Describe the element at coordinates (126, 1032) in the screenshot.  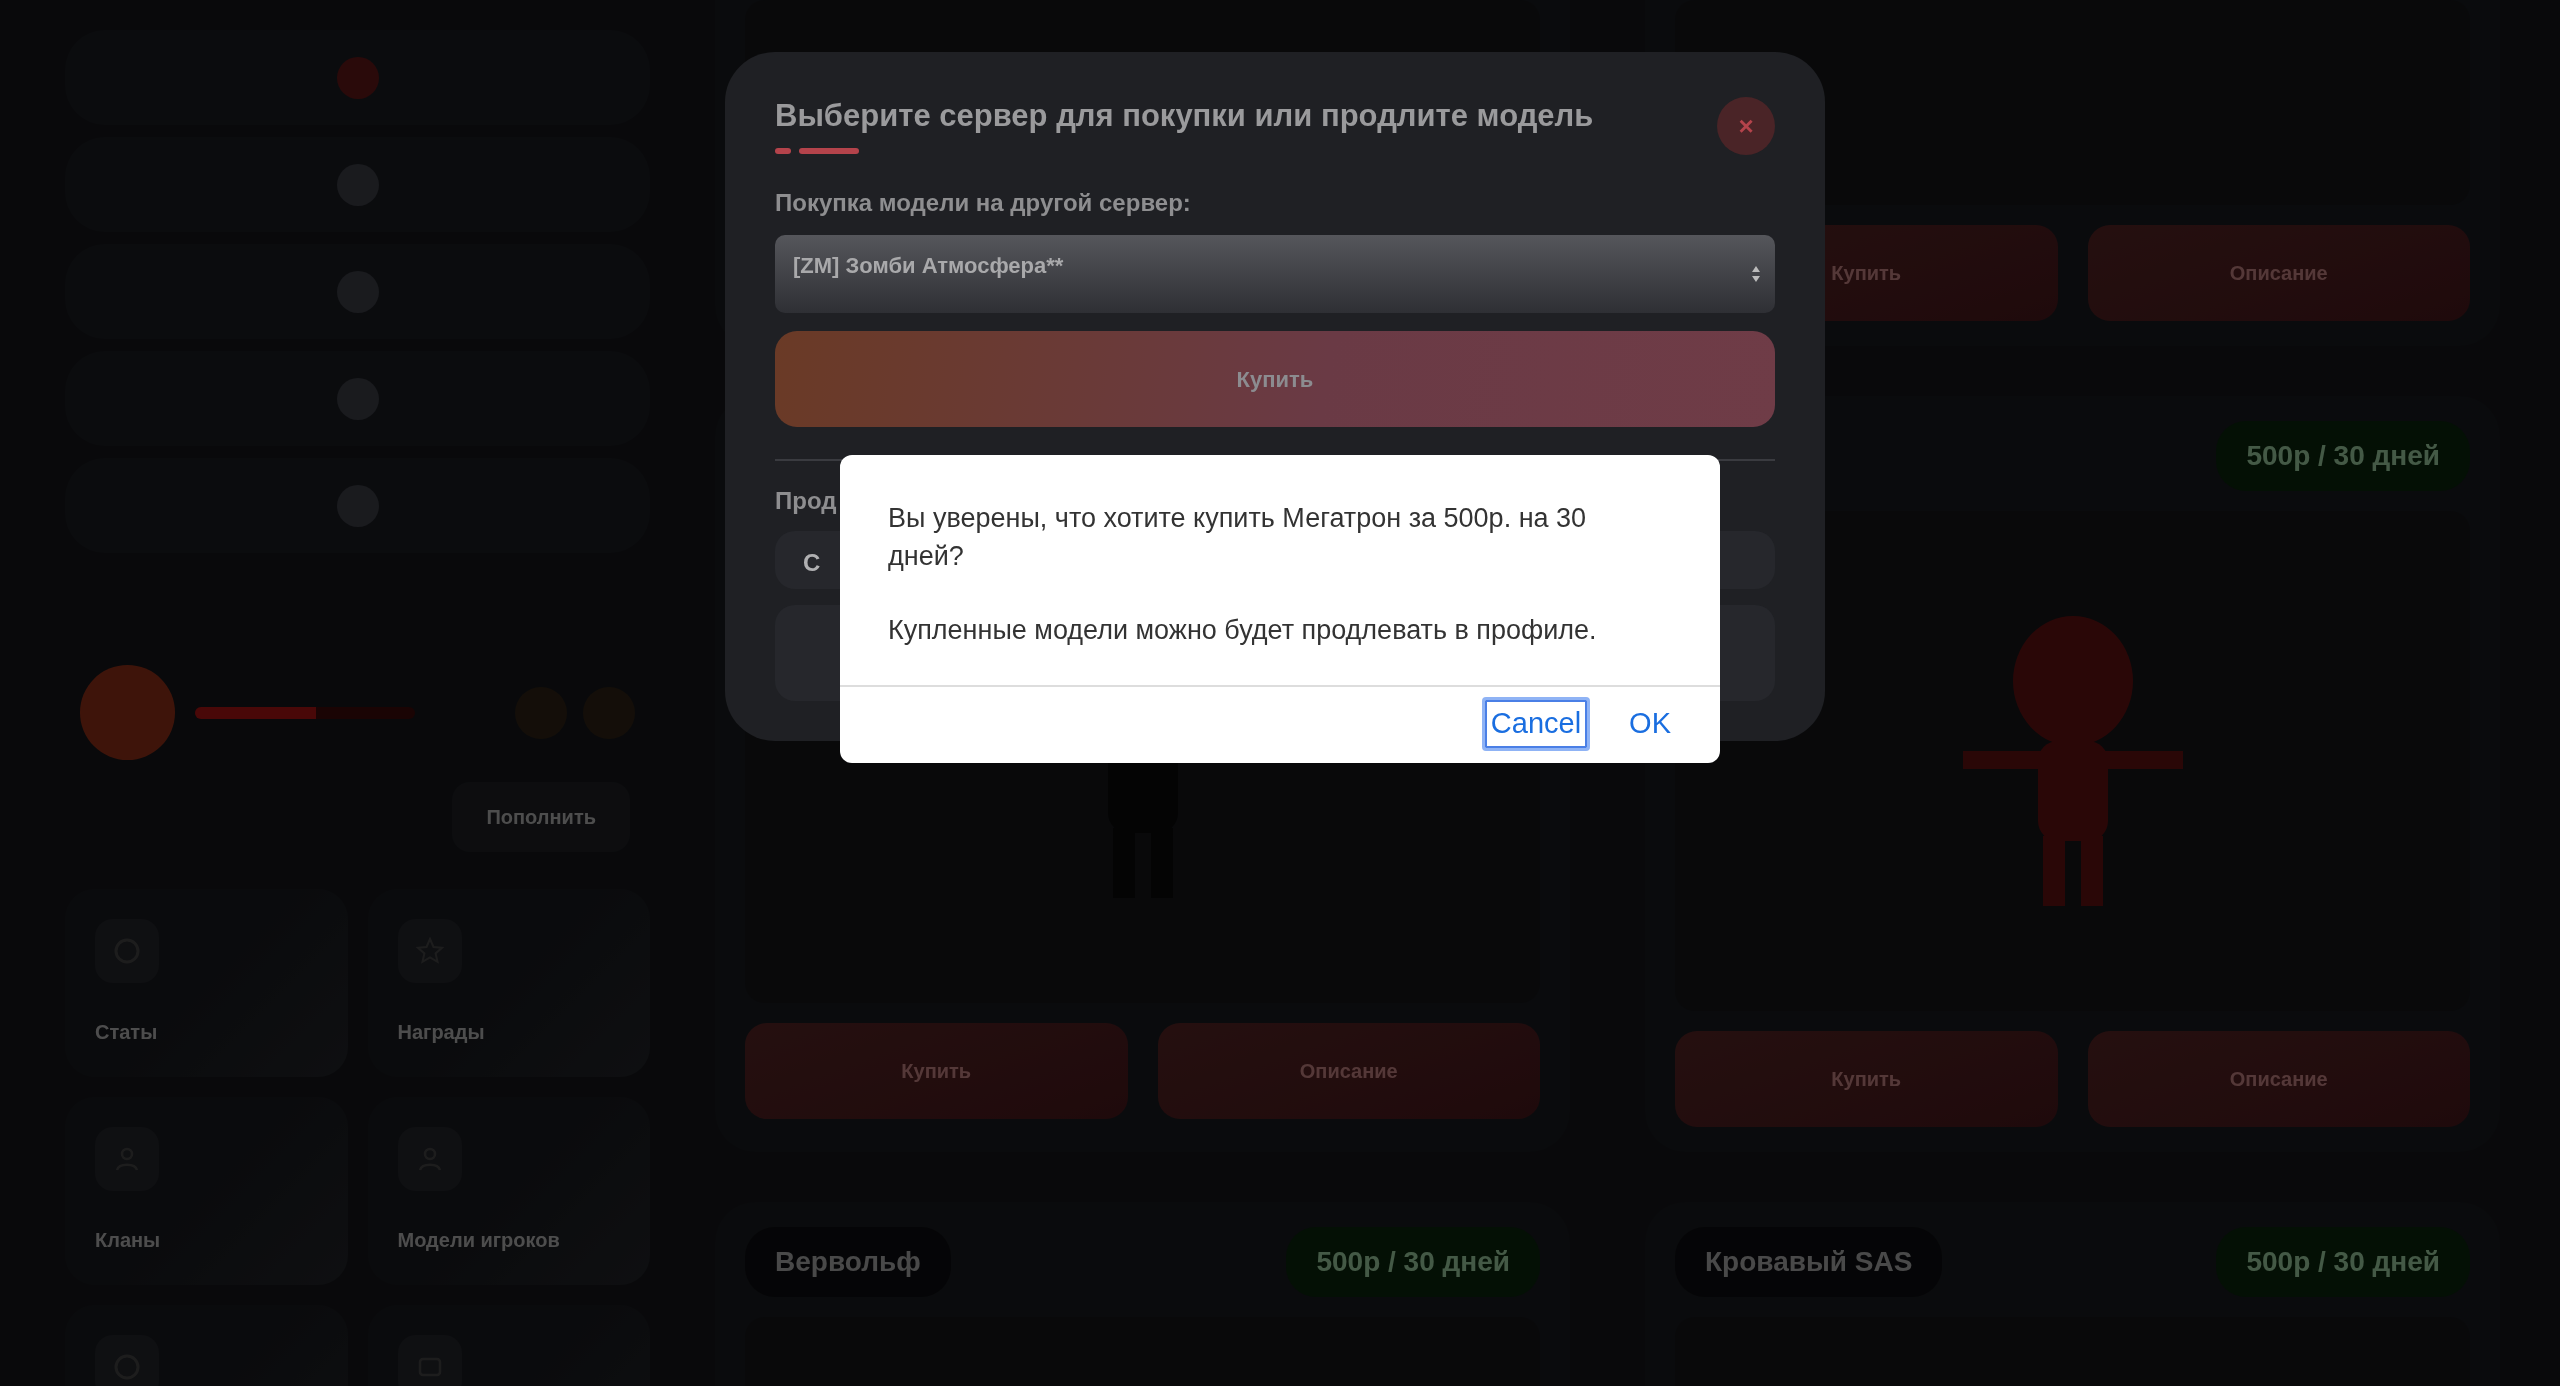
I see `tile-label: Статы` at that location.